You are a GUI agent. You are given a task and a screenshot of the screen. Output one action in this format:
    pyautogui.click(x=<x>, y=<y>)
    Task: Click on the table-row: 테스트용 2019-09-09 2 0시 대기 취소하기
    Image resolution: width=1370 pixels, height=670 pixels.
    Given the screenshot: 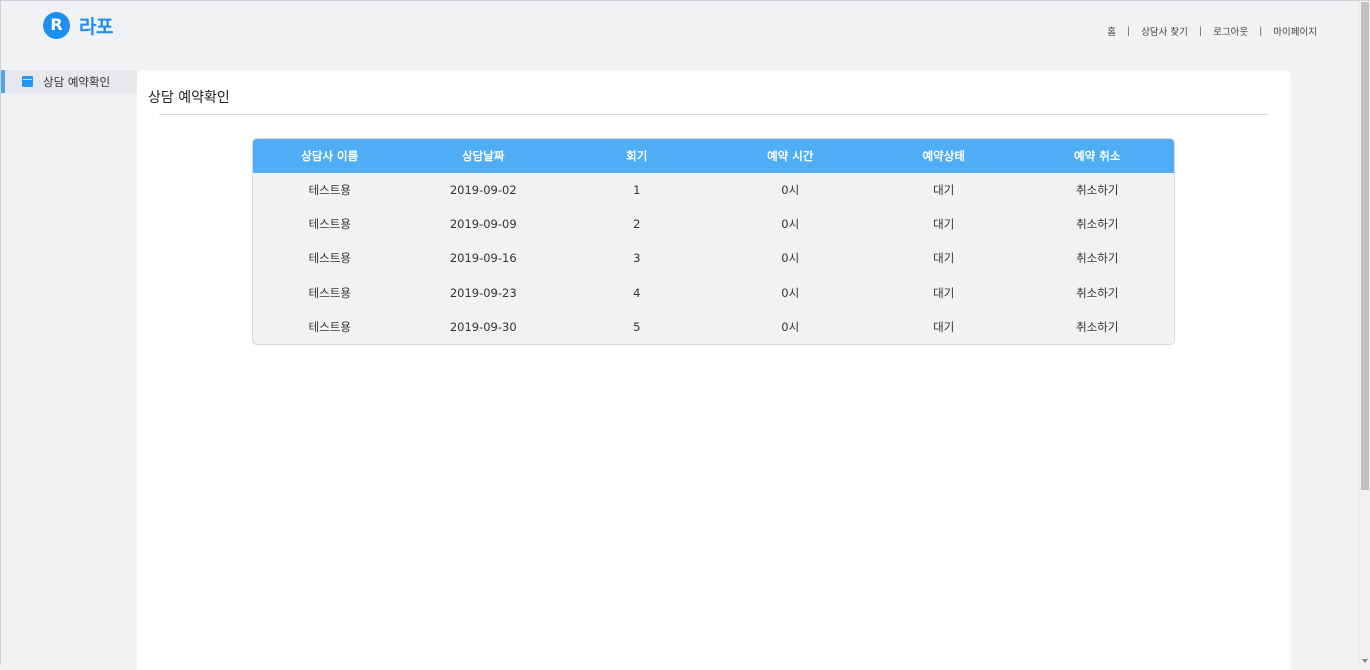 What is the action you would take?
    pyautogui.click(x=713, y=224)
    